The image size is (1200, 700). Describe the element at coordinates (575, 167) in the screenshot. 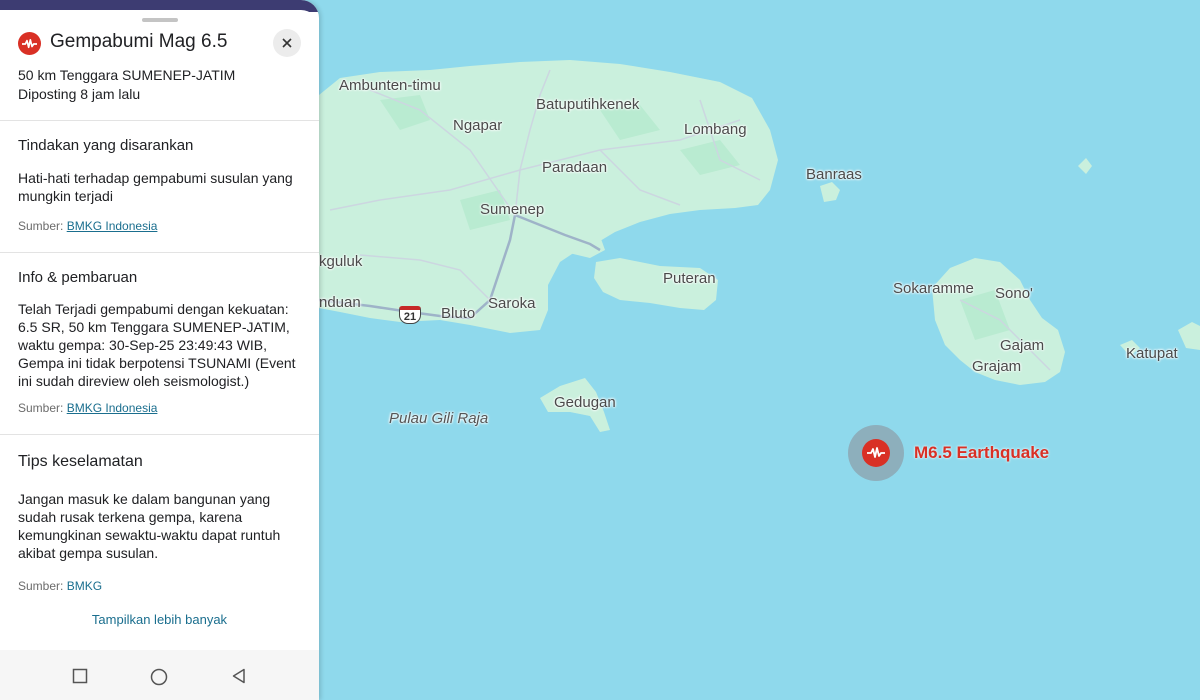

I see `place-label-paradaan: Paradaan` at that location.